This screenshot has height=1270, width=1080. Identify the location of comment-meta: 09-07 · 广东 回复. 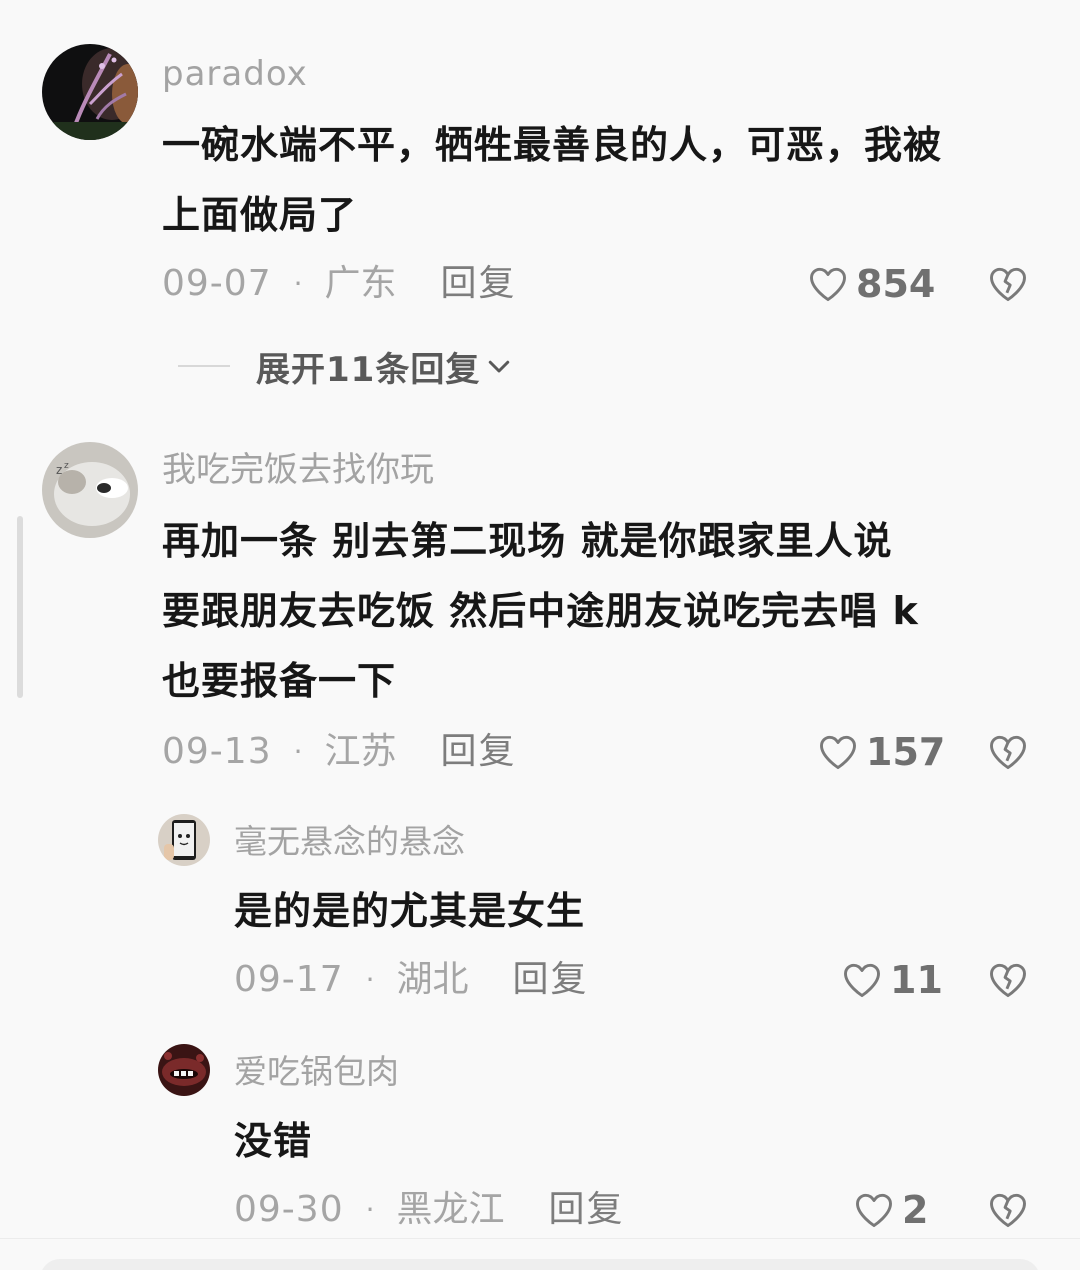
(339, 284).